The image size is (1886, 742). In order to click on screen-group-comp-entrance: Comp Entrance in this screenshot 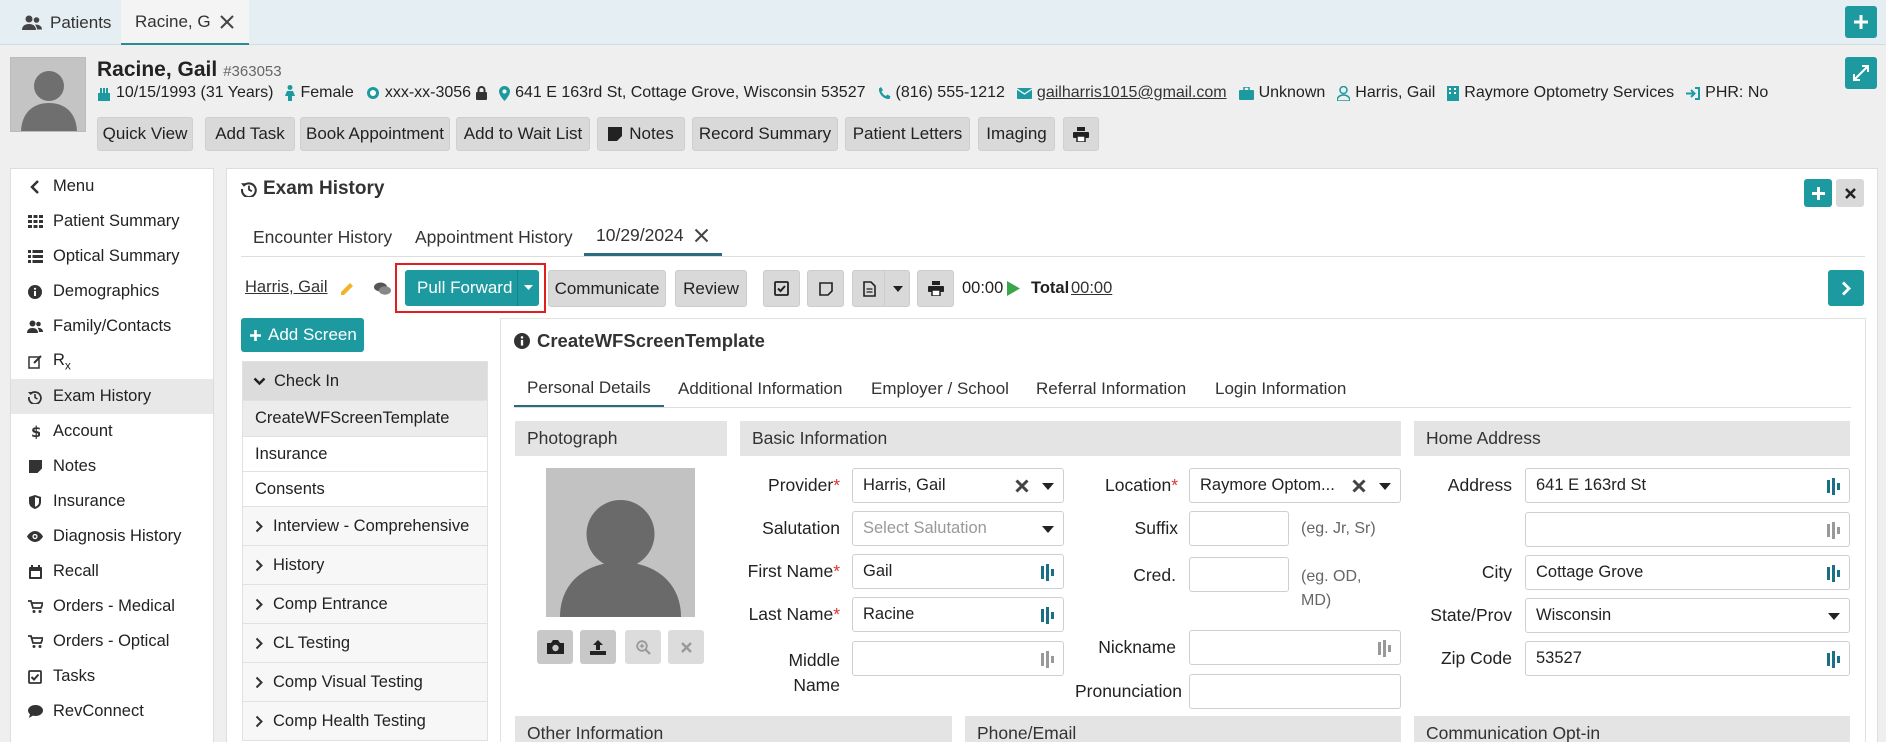, I will do `click(365, 604)`.